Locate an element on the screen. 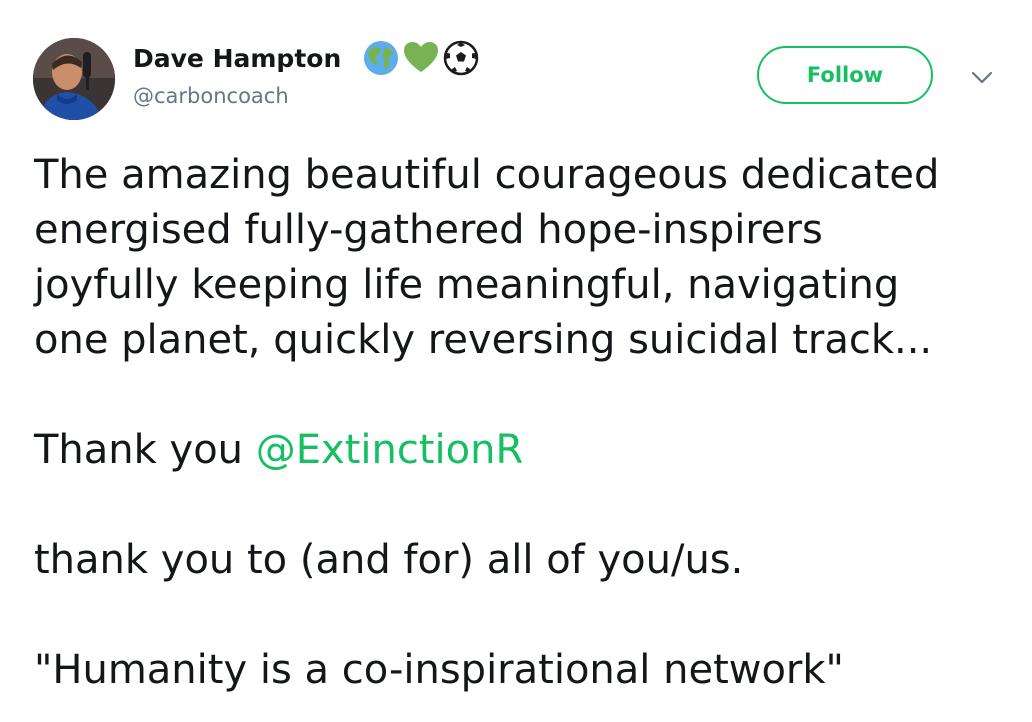  chevron-down-icon is located at coordinates (982, 77).